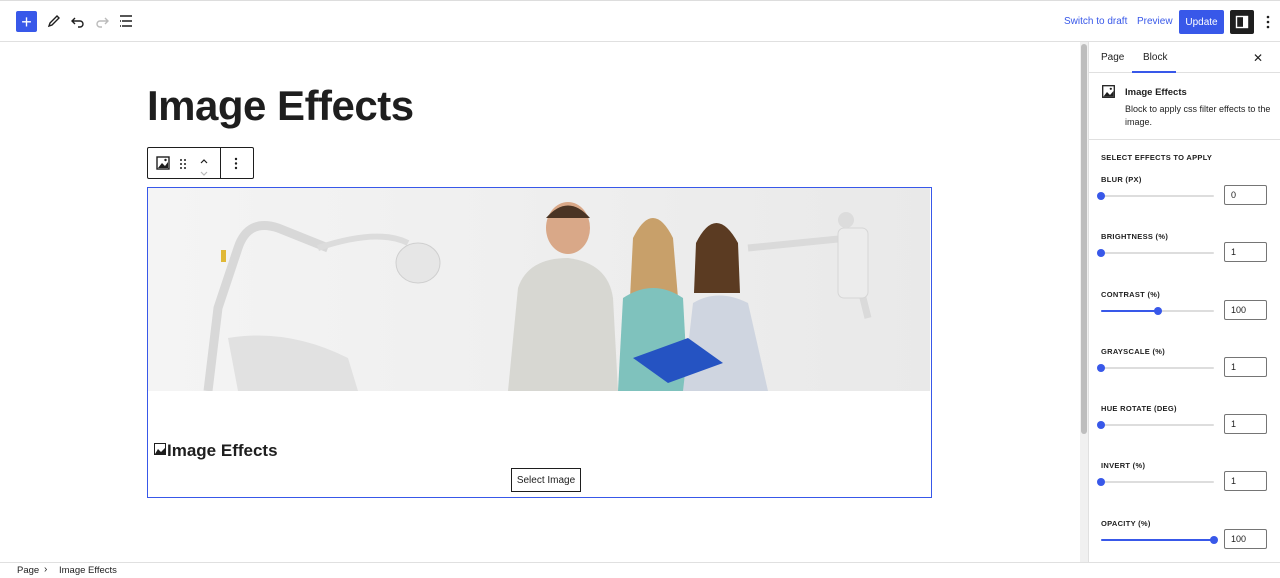 The width and height of the screenshot is (1280, 578). I want to click on redo-icon, so click(102, 22).